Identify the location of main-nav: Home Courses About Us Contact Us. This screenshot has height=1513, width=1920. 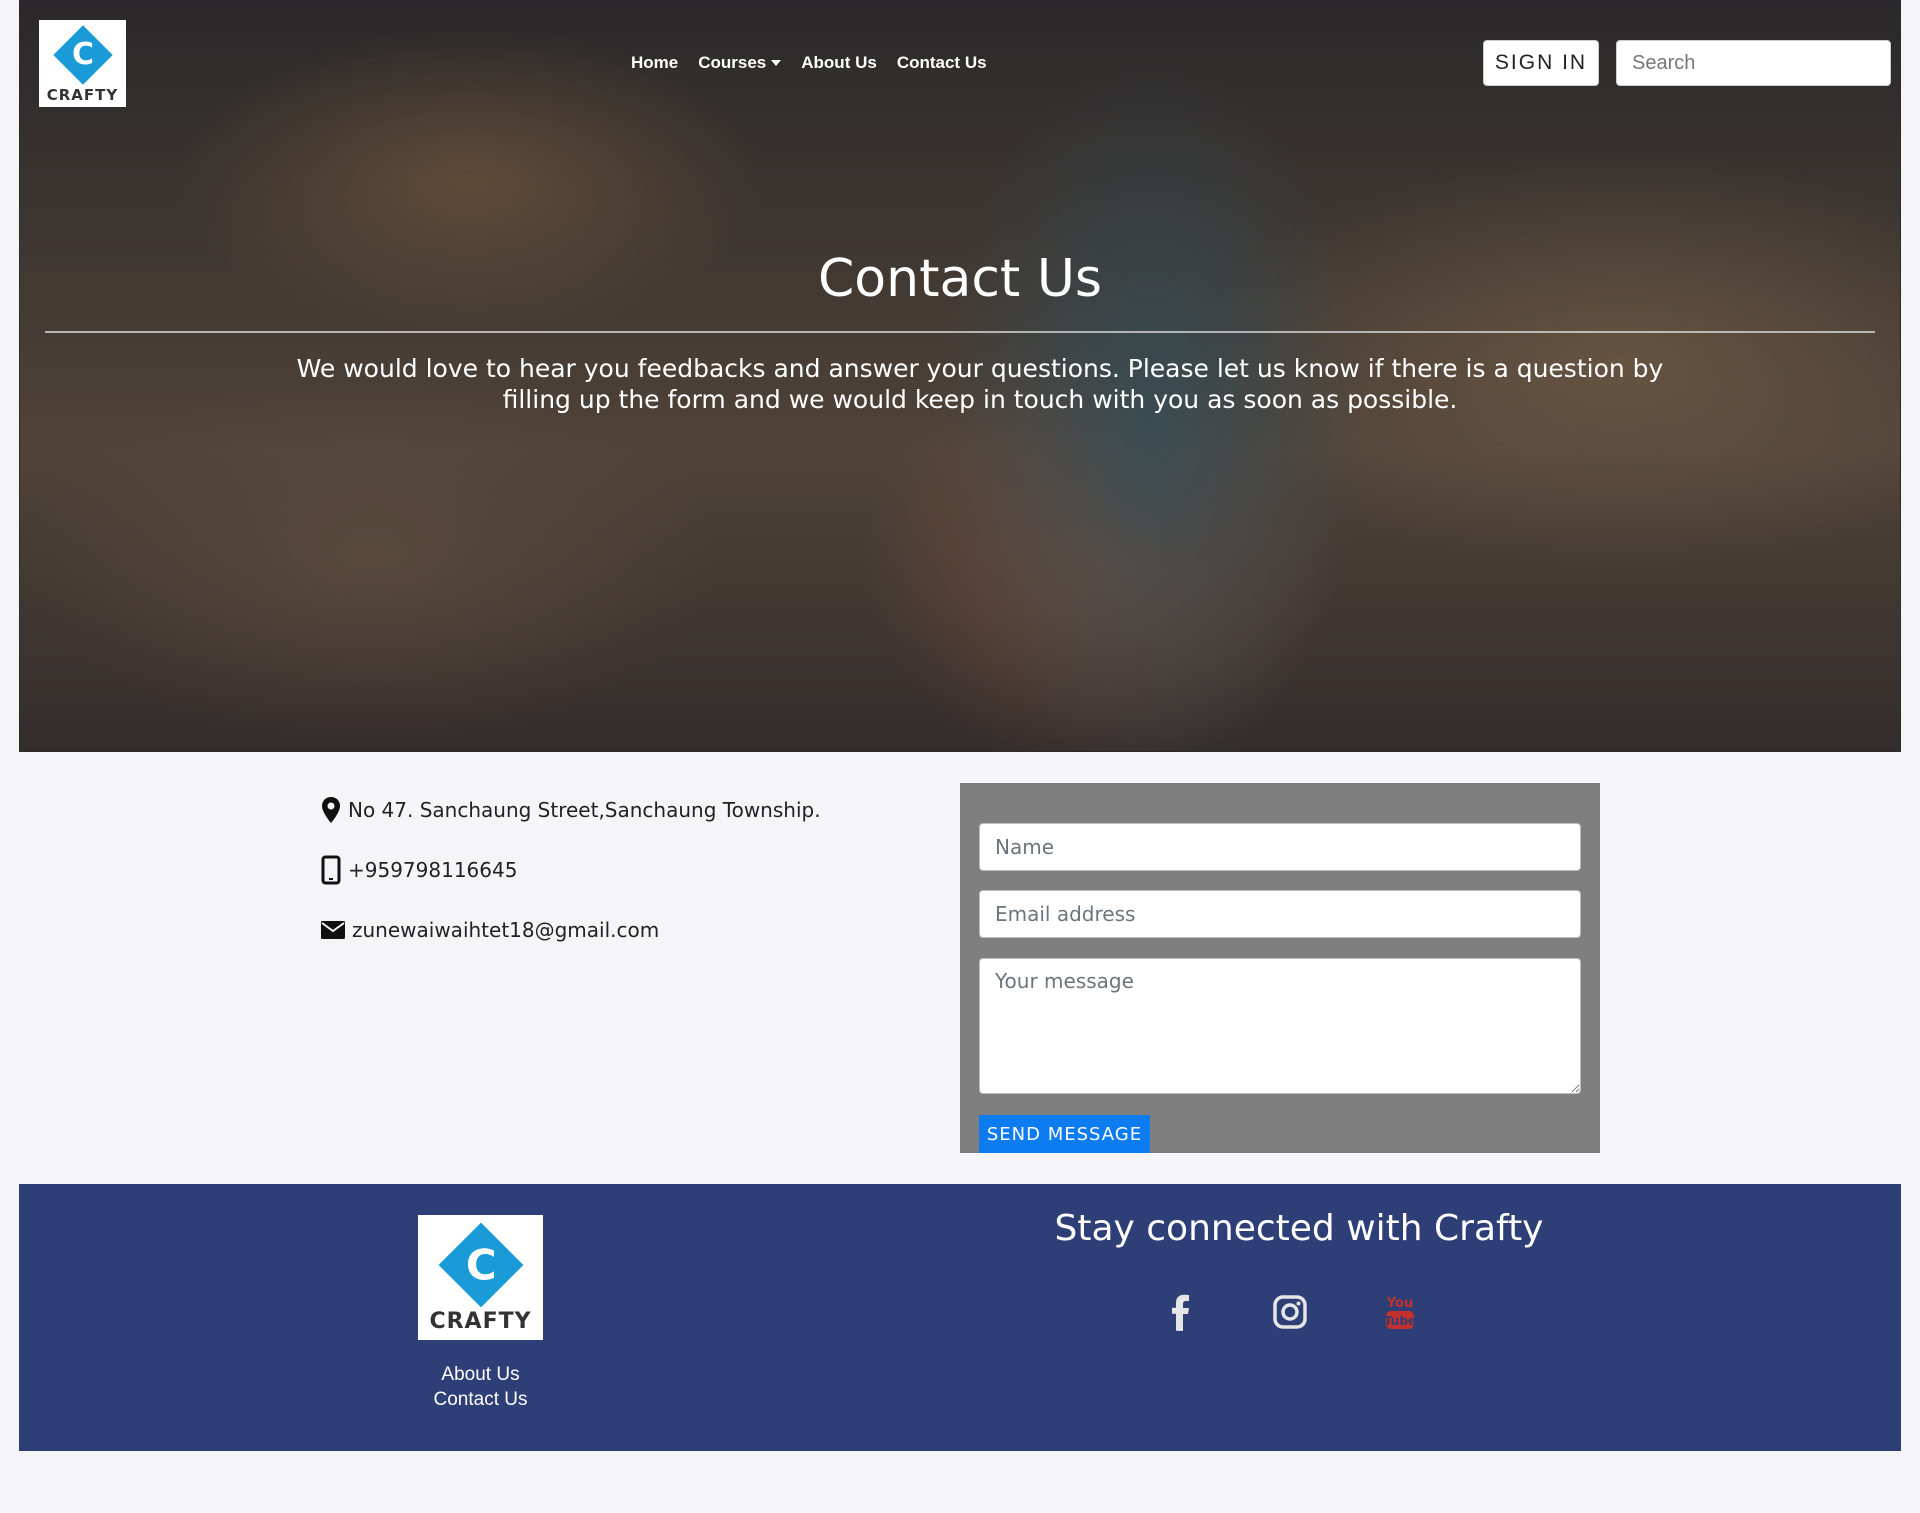
(809, 63).